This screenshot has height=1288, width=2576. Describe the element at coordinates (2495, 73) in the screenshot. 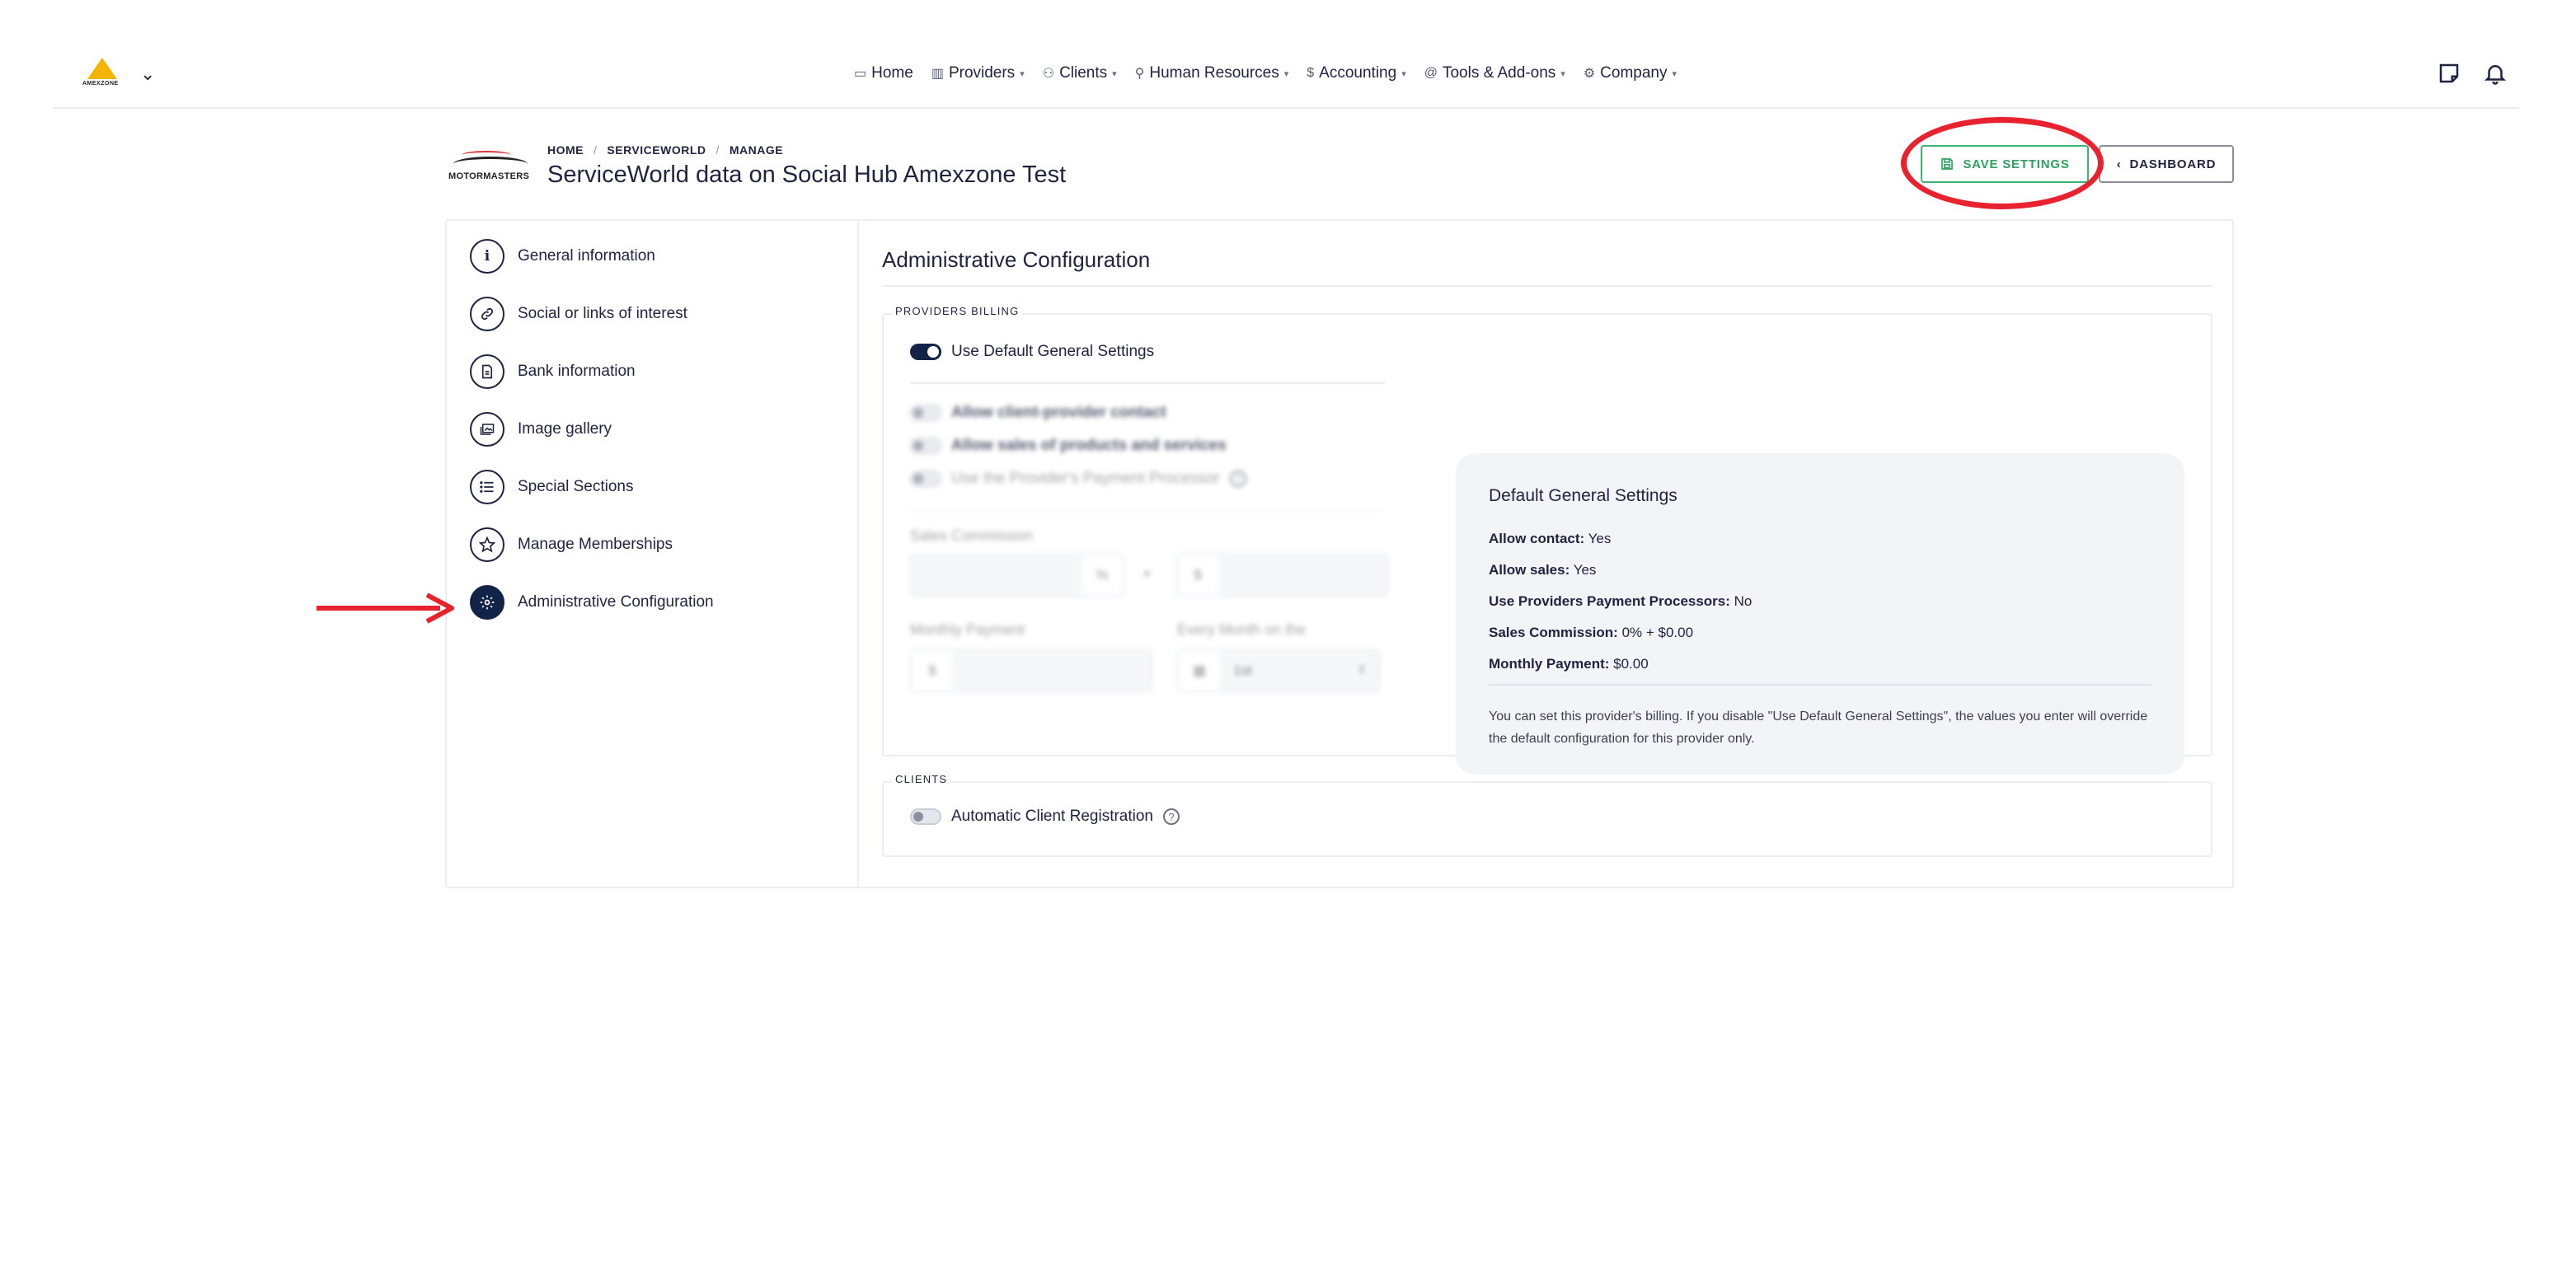

I see `bell-icon` at that location.